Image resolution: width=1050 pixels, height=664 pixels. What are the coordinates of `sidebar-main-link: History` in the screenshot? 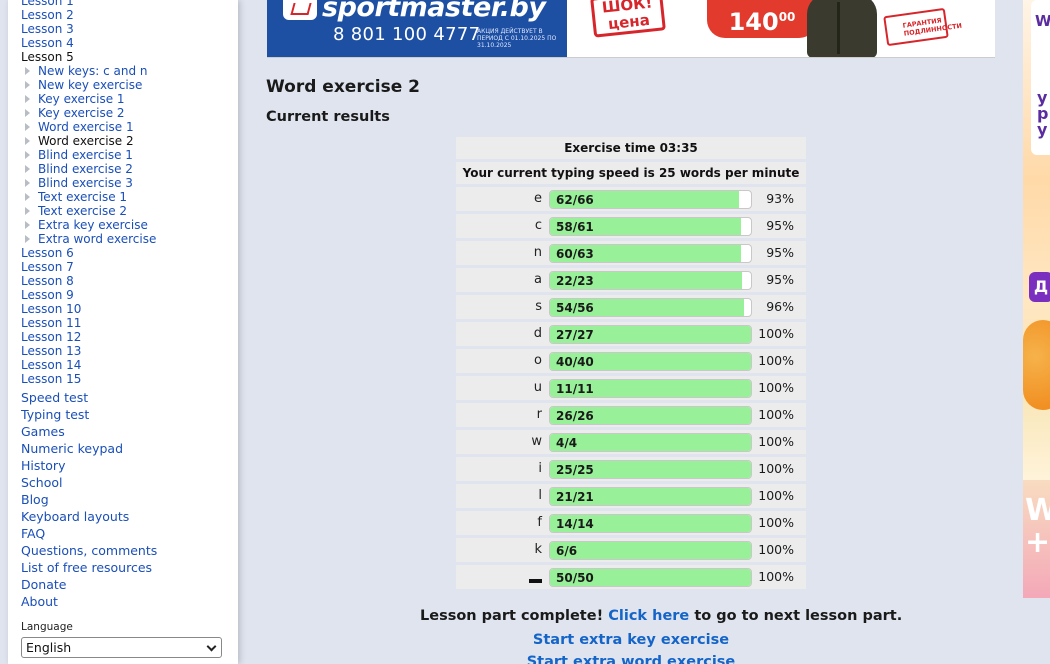 It's located at (128, 465).